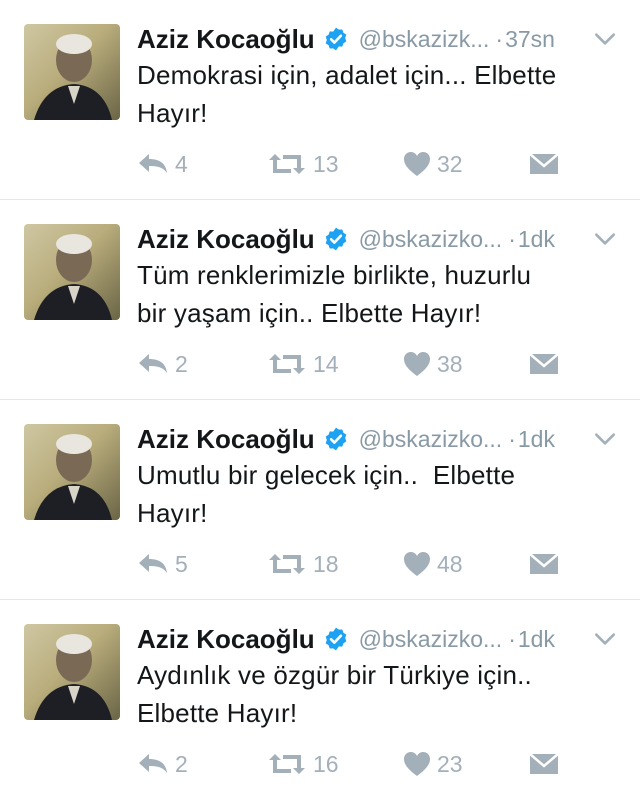  What do you see at coordinates (450, 763) in the screenshot?
I see `like-count: 23` at bounding box center [450, 763].